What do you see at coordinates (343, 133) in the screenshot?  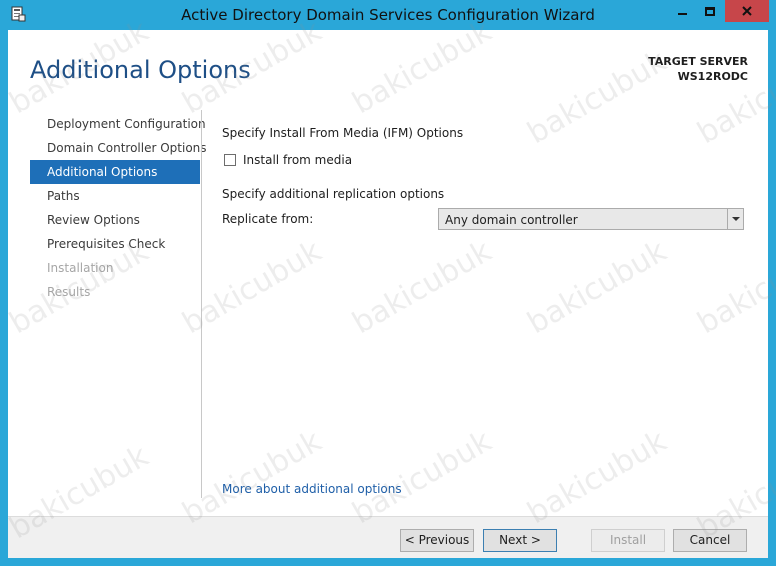 I see `ifm-heading: Specify Install From Media (IFM) Options` at bounding box center [343, 133].